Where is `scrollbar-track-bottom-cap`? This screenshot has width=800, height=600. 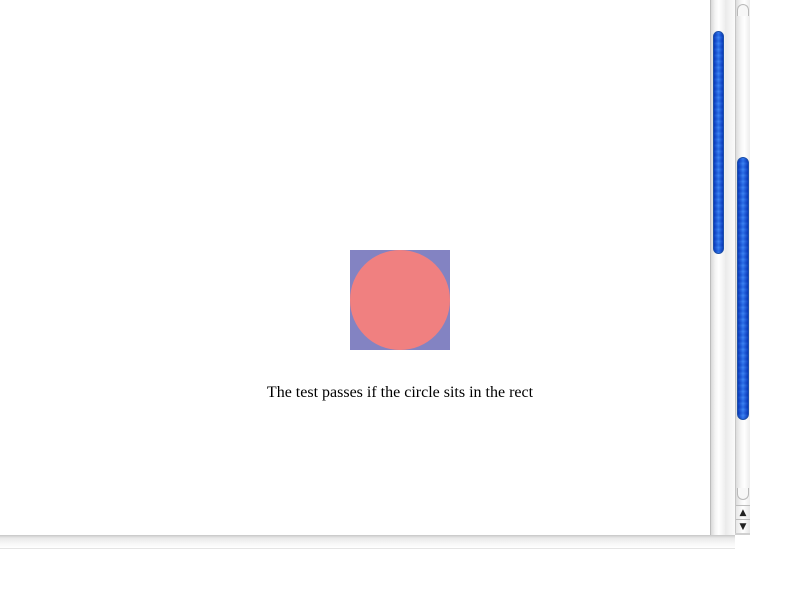
scrollbar-track-bottom-cap is located at coordinates (743, 494).